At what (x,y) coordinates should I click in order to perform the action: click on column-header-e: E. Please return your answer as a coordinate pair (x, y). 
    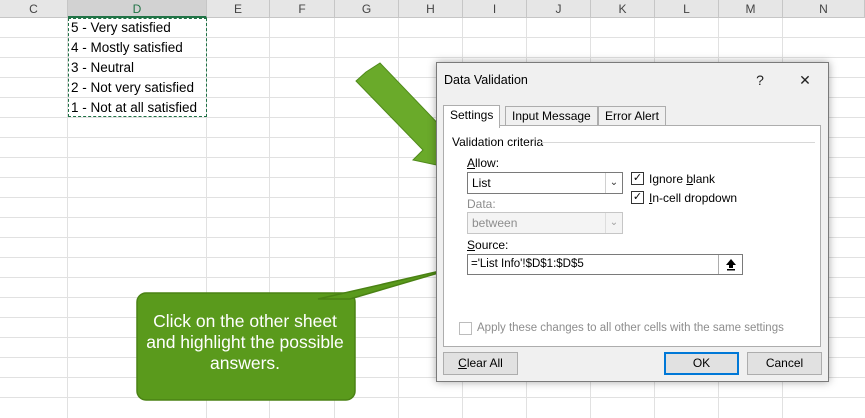
    Looking at the image, I should click on (238, 9).